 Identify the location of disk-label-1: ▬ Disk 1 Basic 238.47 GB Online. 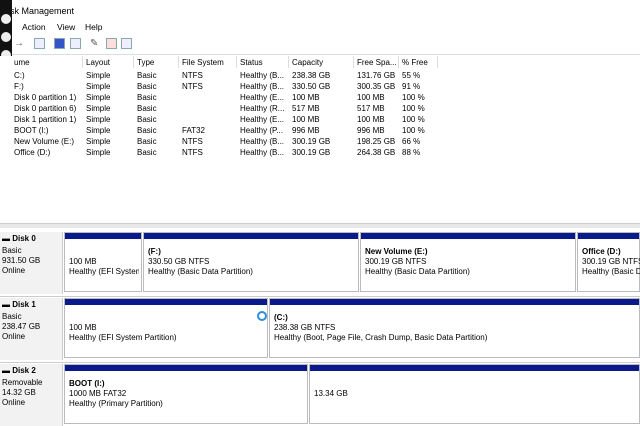
(31, 329).